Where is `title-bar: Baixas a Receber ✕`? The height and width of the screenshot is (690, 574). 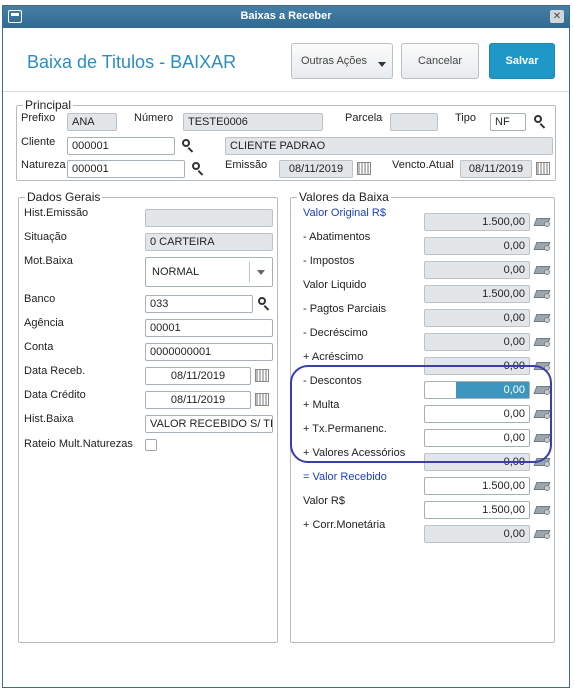 title-bar: Baixas a Receber ✕ is located at coordinates (286, 17).